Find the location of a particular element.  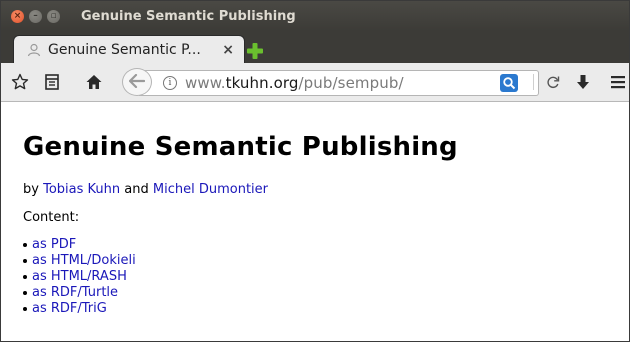

bookmark-star-icon is located at coordinates (20, 82).